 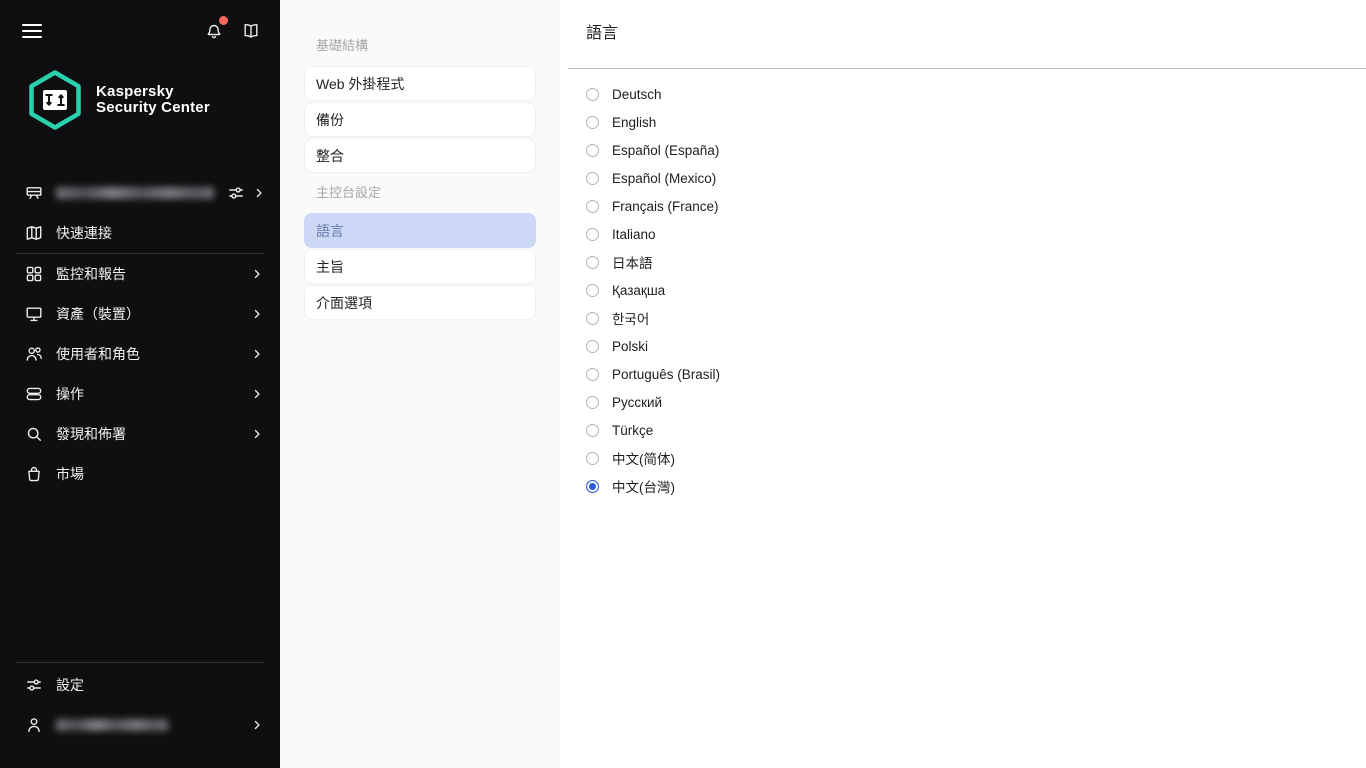 I want to click on sidebar-item-label: 發現和佈署, so click(x=91, y=434).